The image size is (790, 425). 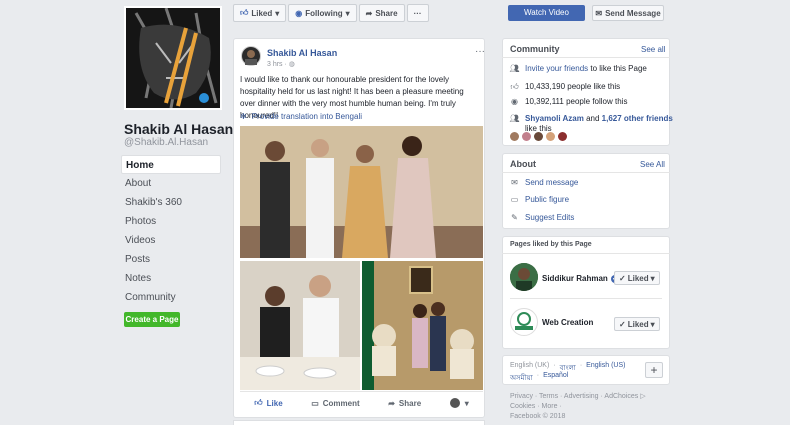 What do you see at coordinates (546, 13) in the screenshot?
I see `watch-video-button: Watch Video` at bounding box center [546, 13].